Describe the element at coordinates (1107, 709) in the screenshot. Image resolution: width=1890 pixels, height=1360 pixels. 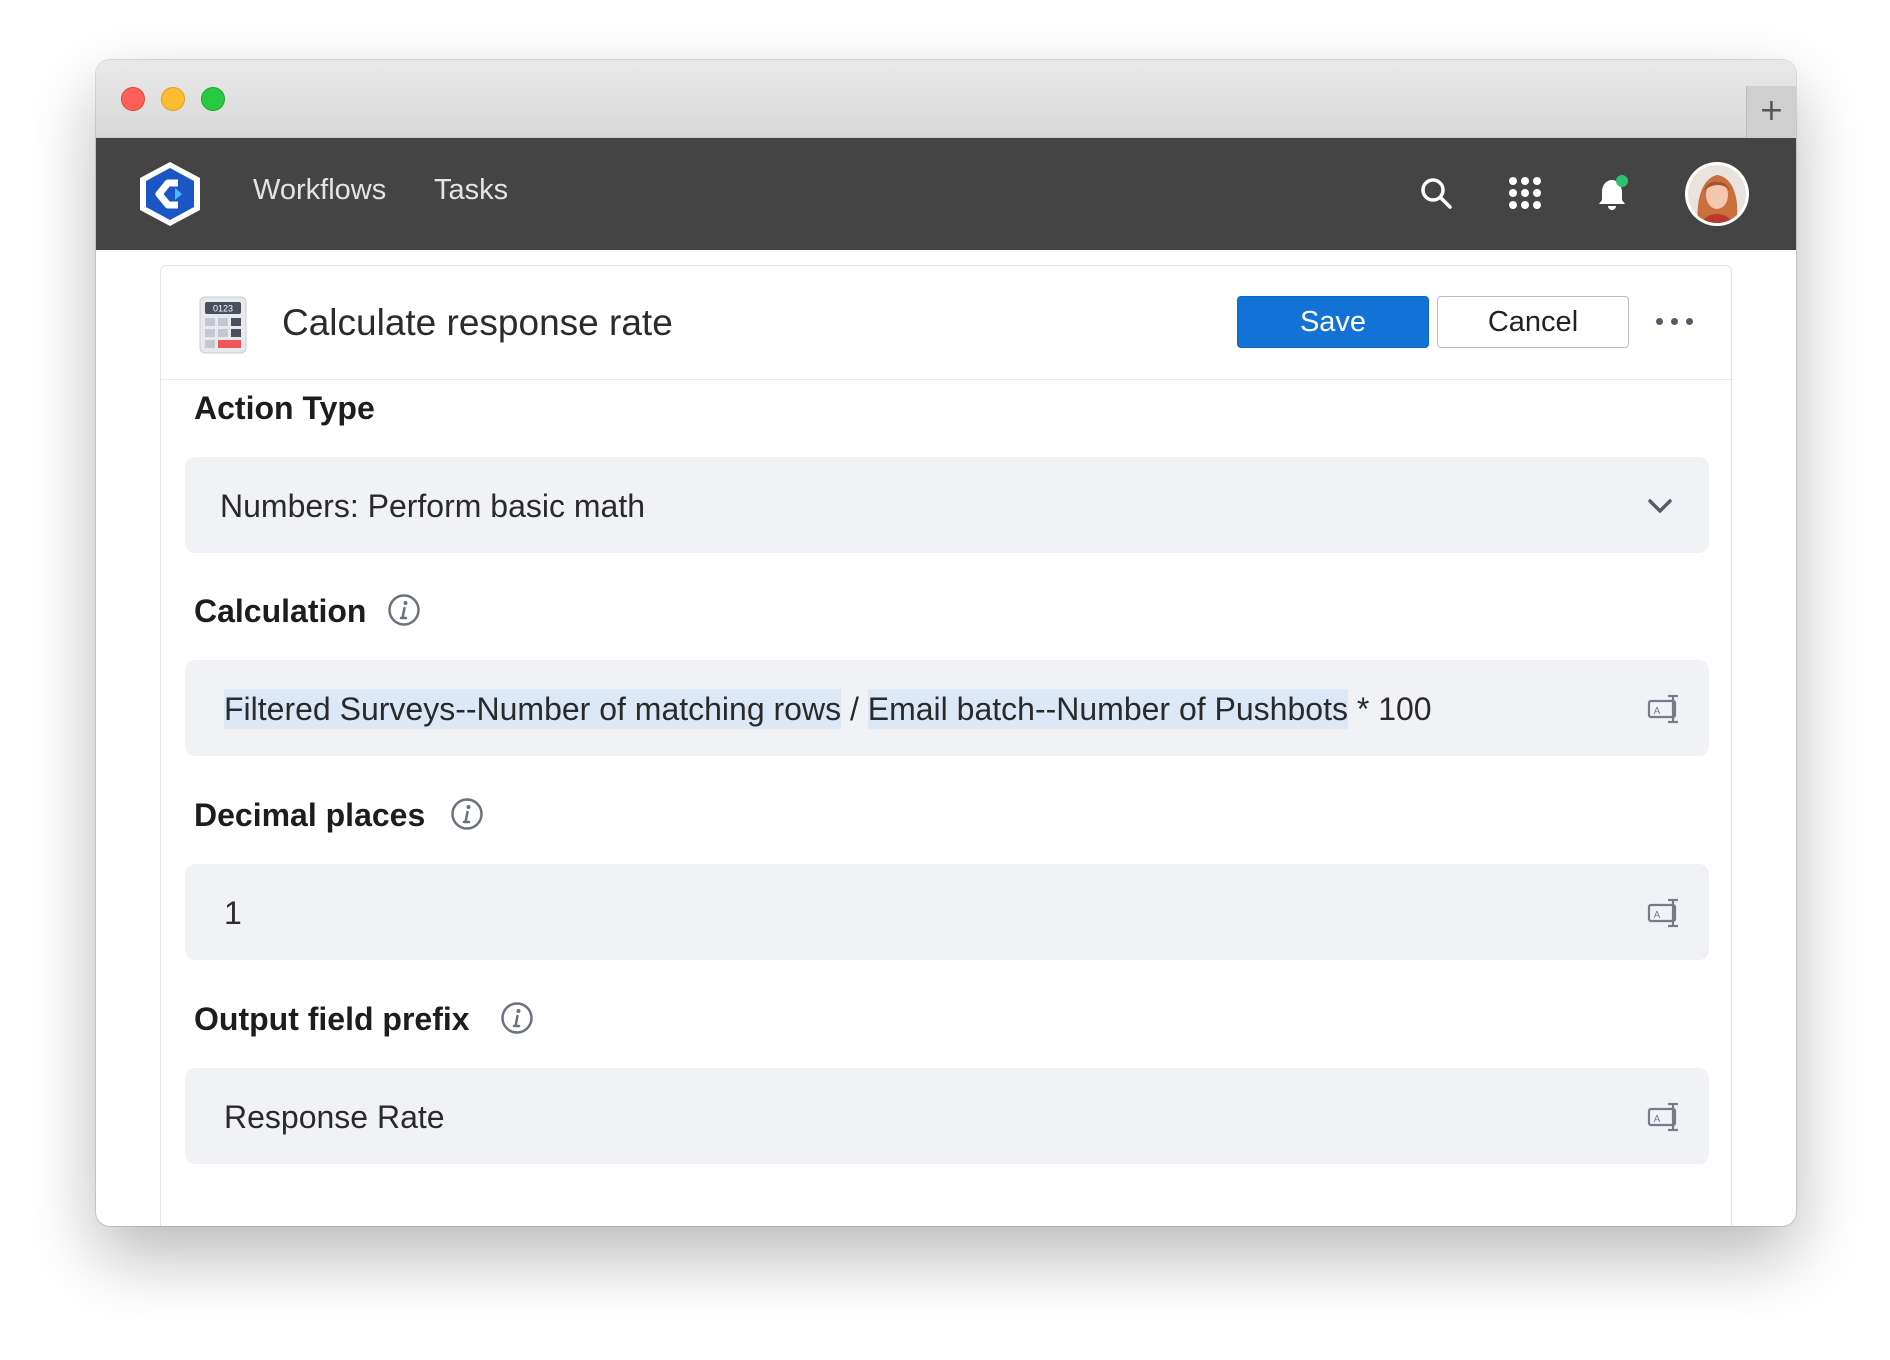
I see `field-token: Email batch--Number of Pushbots` at that location.